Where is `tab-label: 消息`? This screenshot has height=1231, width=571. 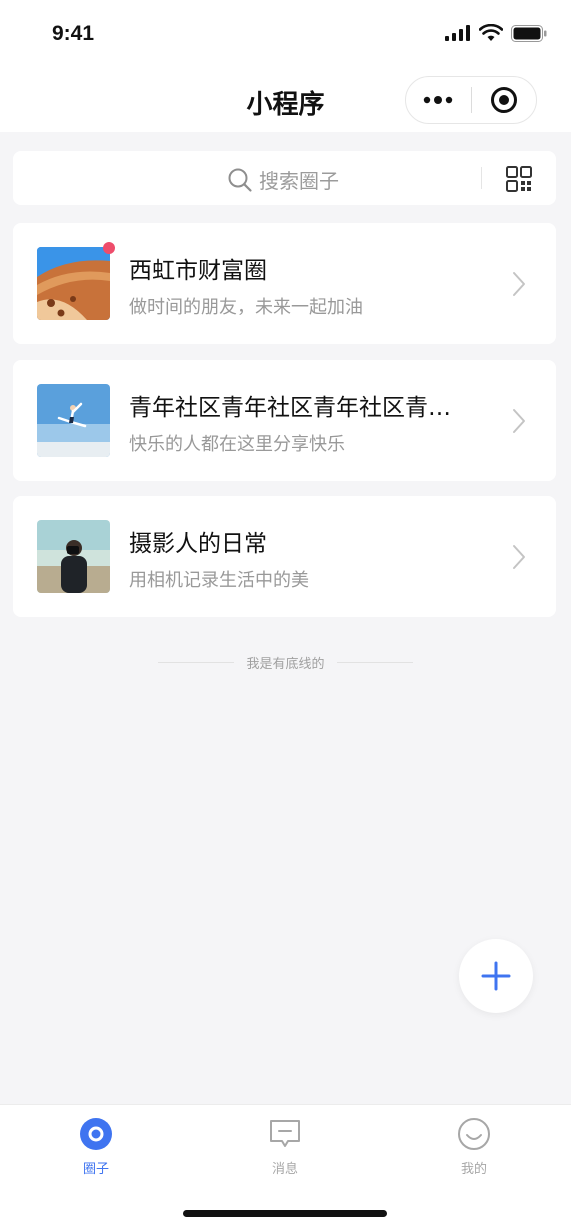
tab-label: 消息 is located at coordinates (284, 1169).